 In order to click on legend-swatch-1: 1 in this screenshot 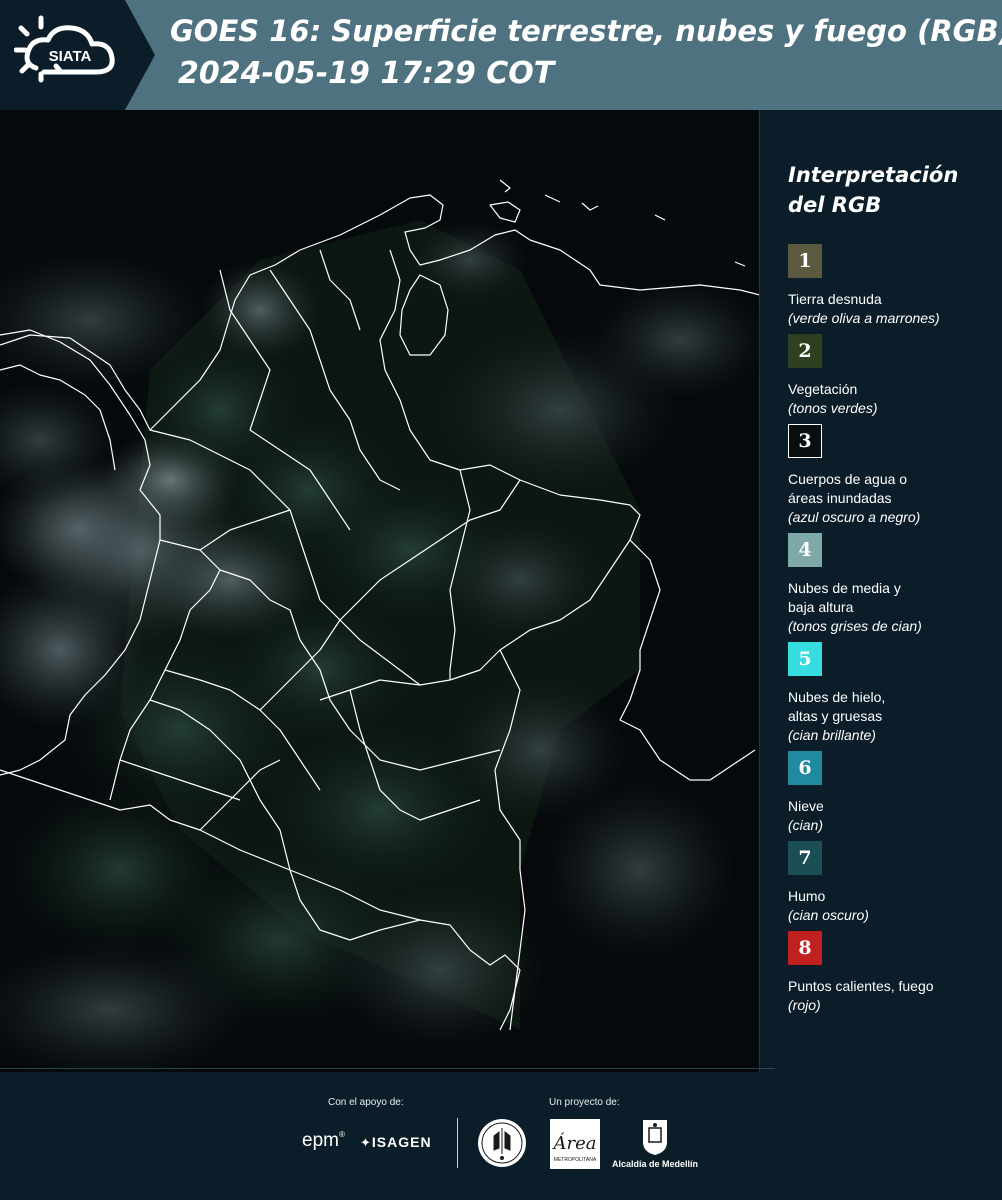, I will do `click(805, 261)`.